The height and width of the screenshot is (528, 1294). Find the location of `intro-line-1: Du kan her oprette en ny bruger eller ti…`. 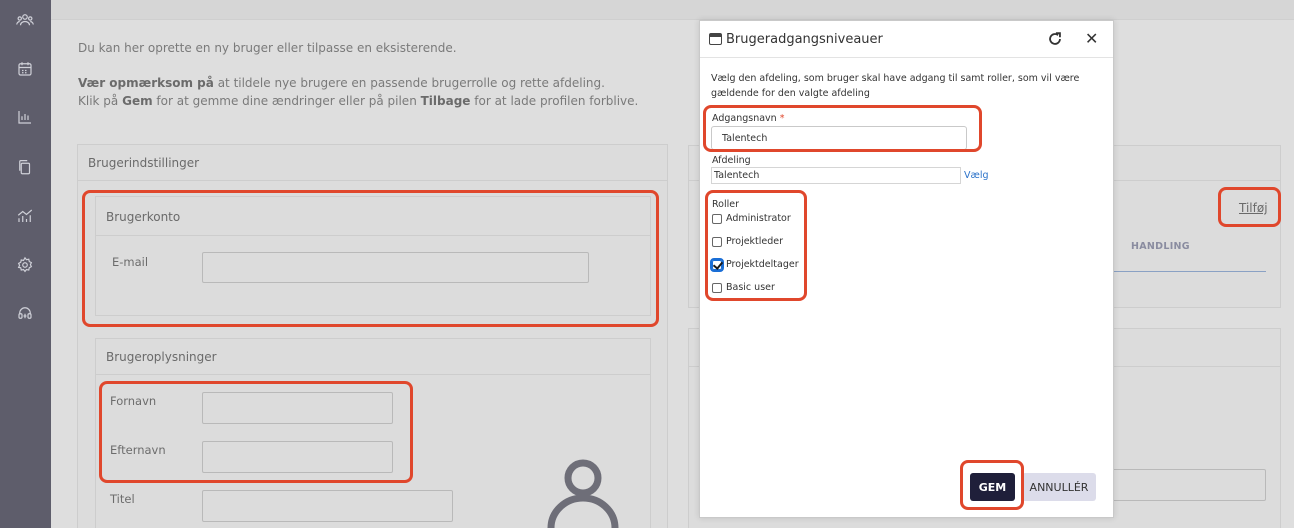

intro-line-1: Du kan her oprette en ny bruger eller ti… is located at coordinates (267, 48).